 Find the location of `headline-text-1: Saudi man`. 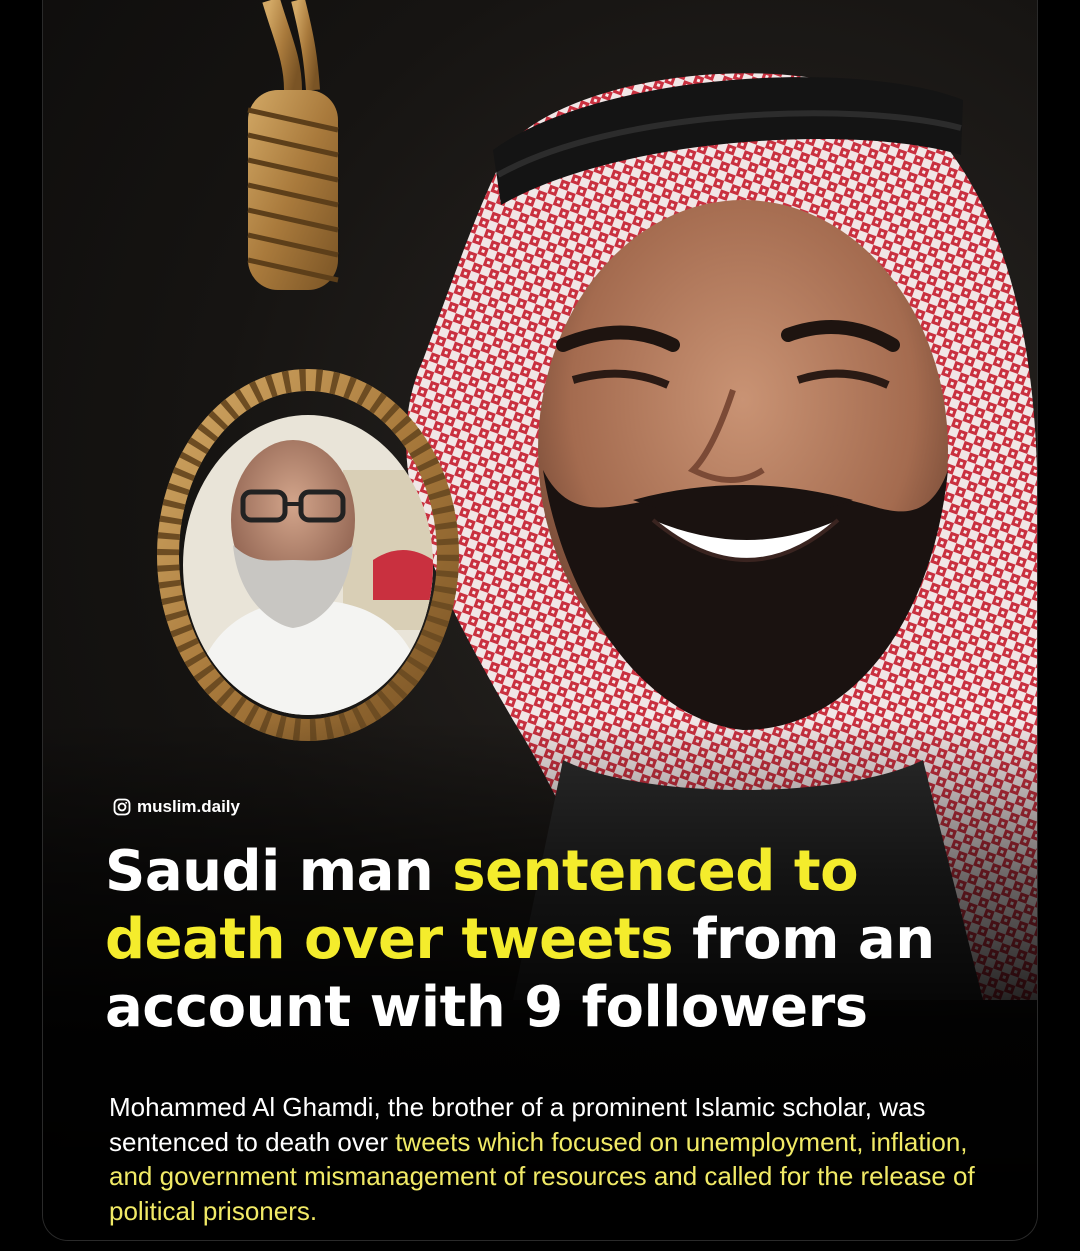

headline-text-1: Saudi man is located at coordinates (279, 871).